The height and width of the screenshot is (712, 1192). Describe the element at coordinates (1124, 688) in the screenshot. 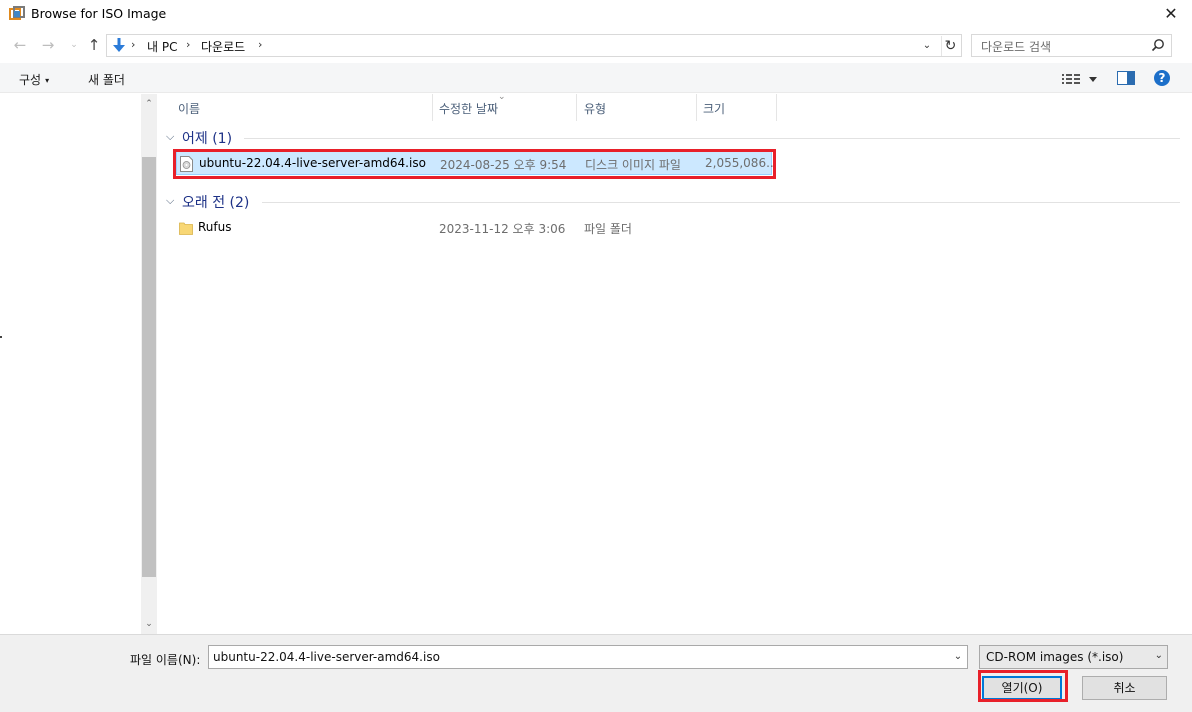

I see `cancel-button: 취소` at that location.